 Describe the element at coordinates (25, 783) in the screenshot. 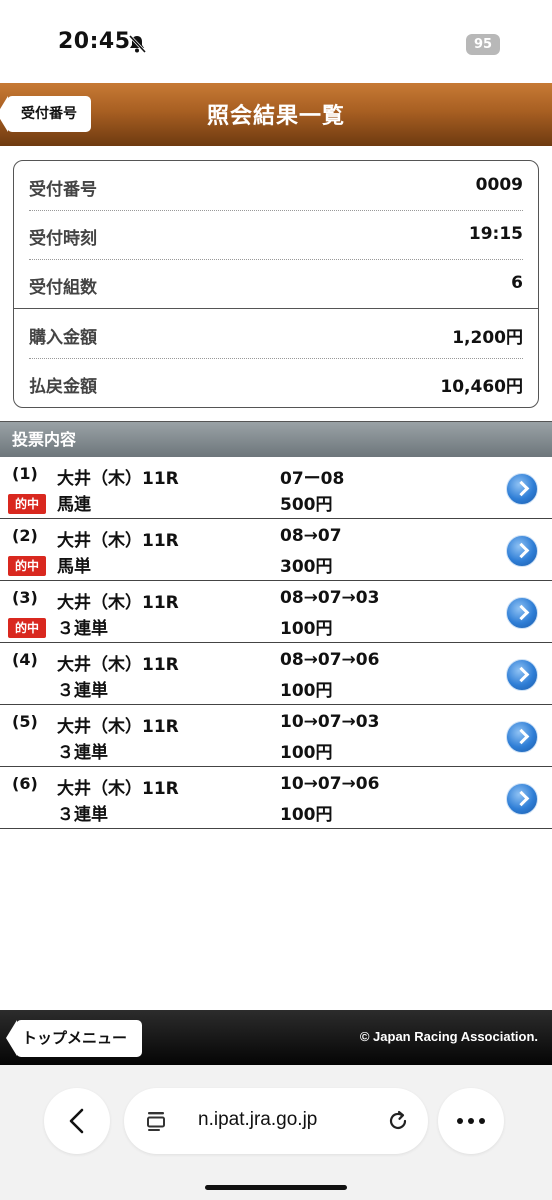

I see `vote-number: (6)` at that location.